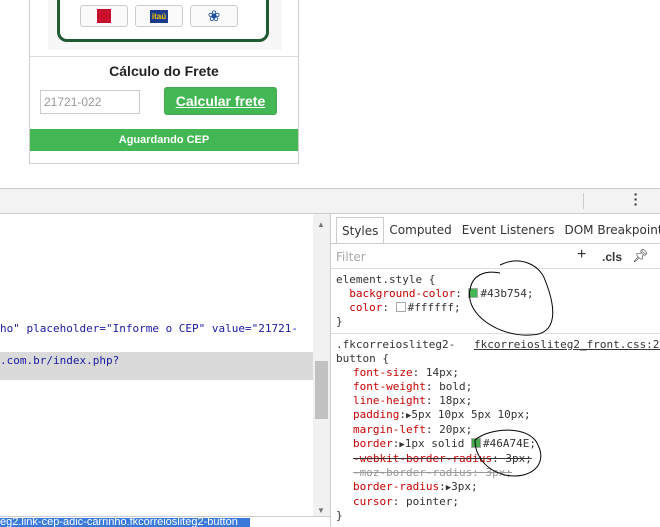  Describe the element at coordinates (508, 230) in the screenshot. I see `tab-event-listeners: Event Listeners` at that location.